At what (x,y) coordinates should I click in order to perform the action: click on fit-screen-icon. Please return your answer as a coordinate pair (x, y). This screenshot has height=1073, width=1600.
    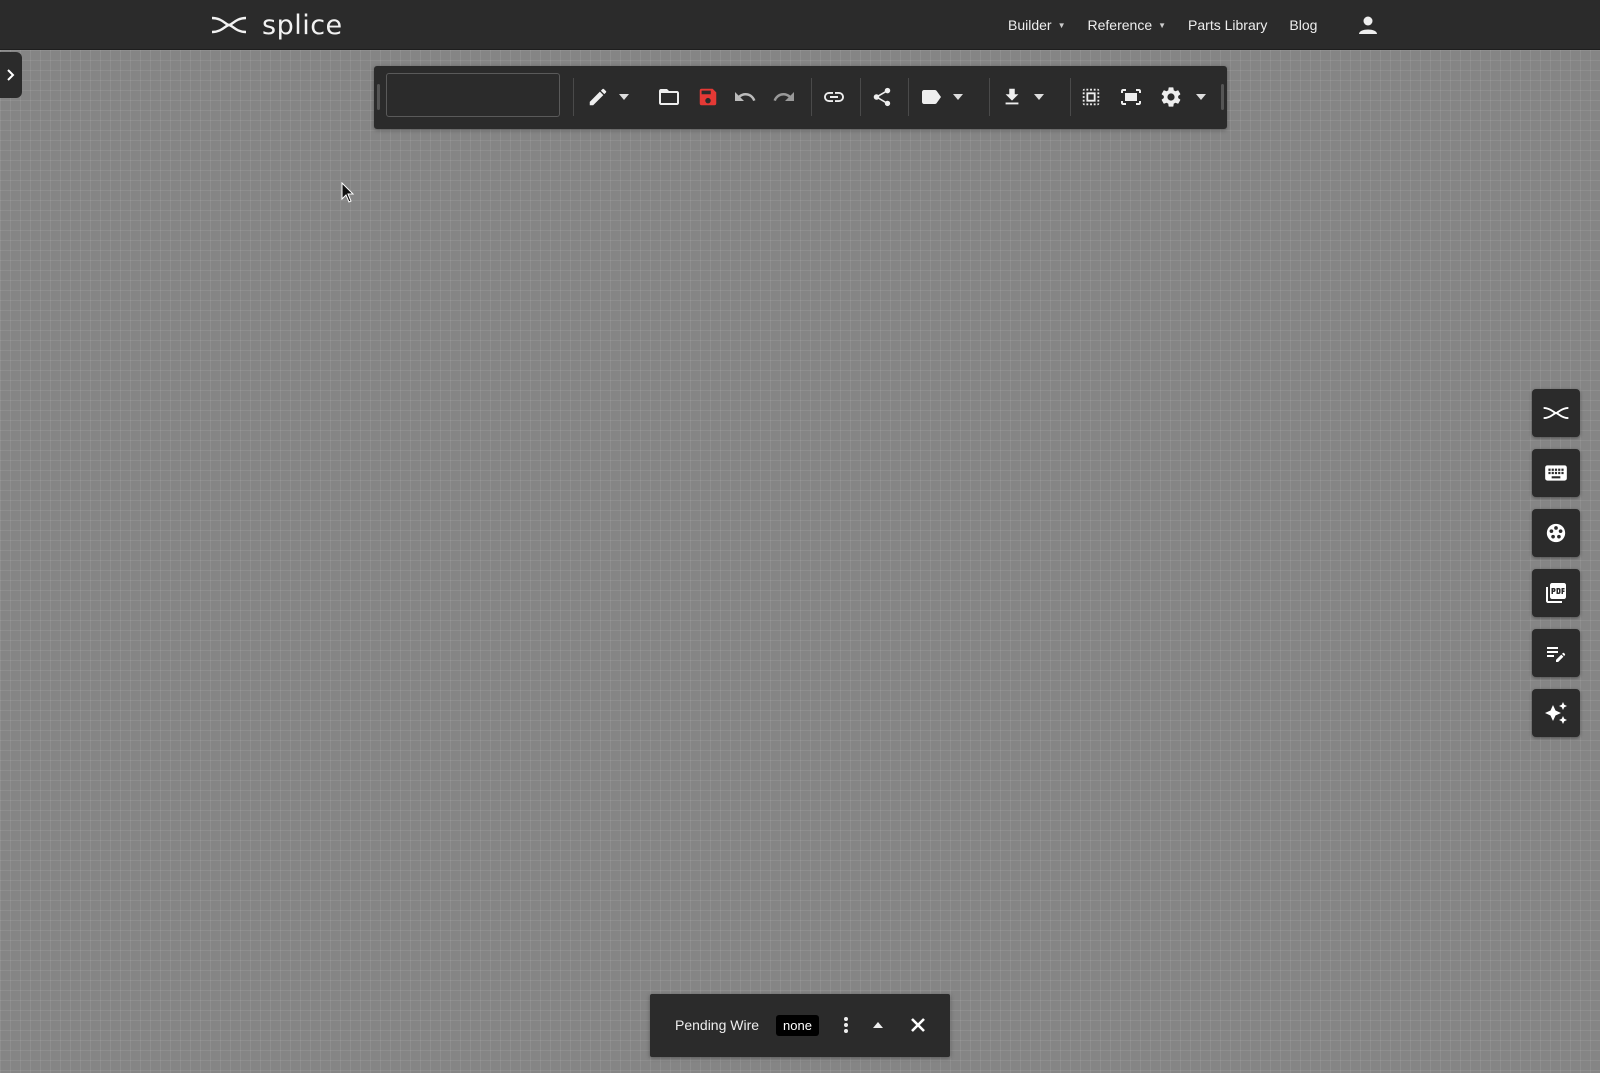
    Looking at the image, I should click on (1131, 97).